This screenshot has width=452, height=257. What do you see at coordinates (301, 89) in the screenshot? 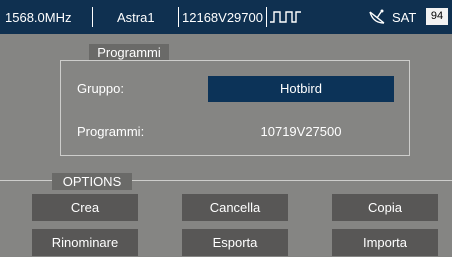
I see `gruppo-selector: Hotbird` at bounding box center [301, 89].